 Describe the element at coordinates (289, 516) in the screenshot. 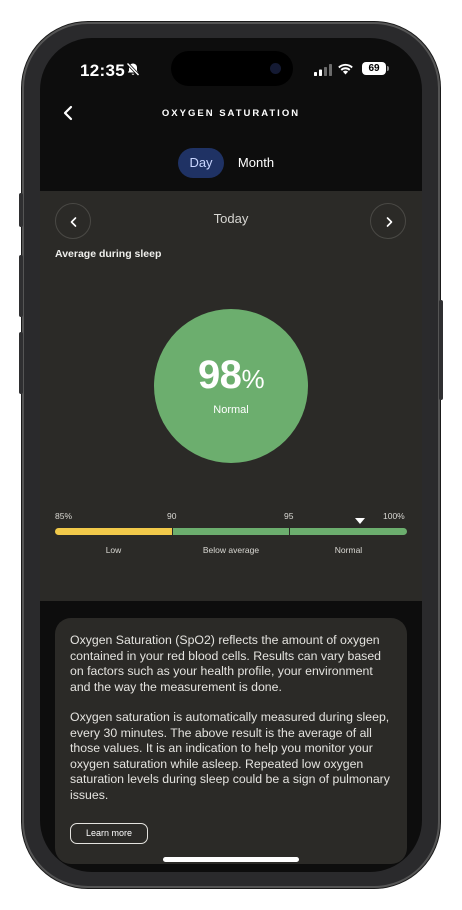

I see `tick-label-95: 95` at that location.